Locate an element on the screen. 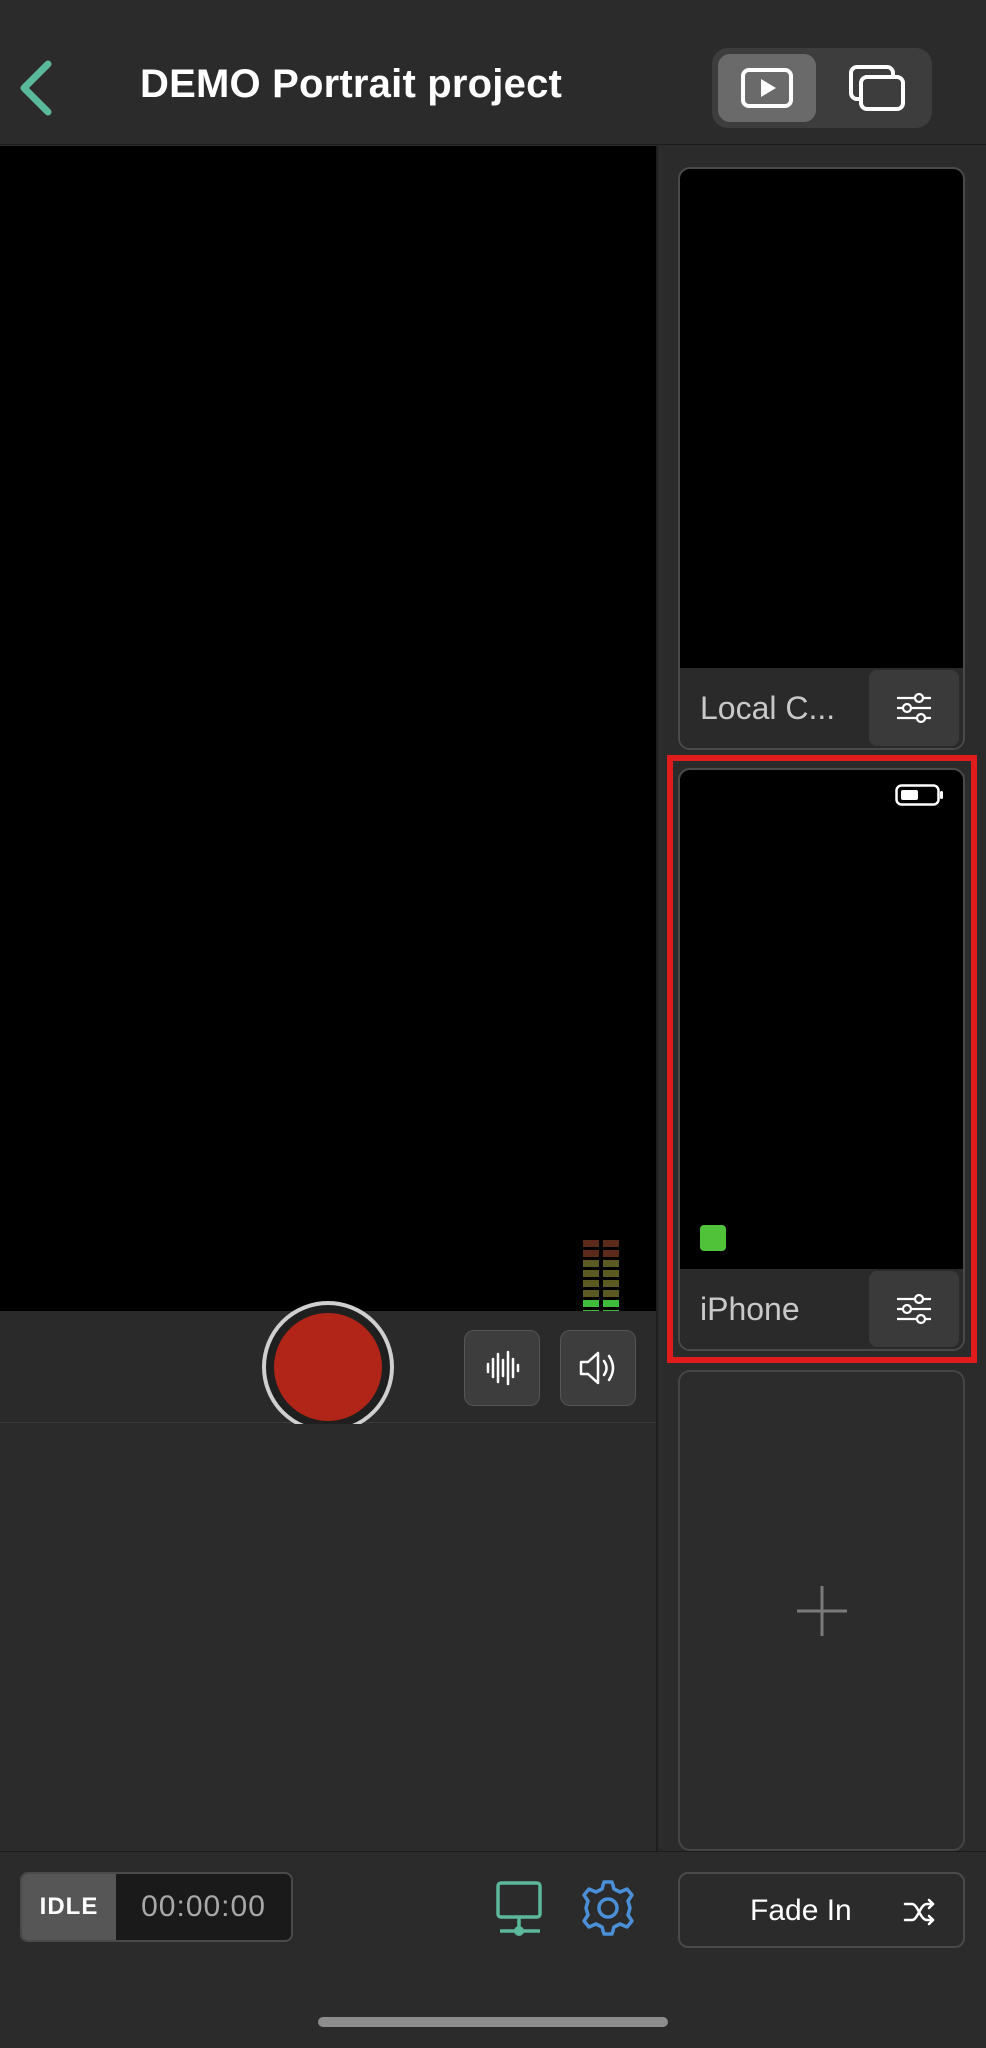  lower-panel is located at coordinates (328, 1637).